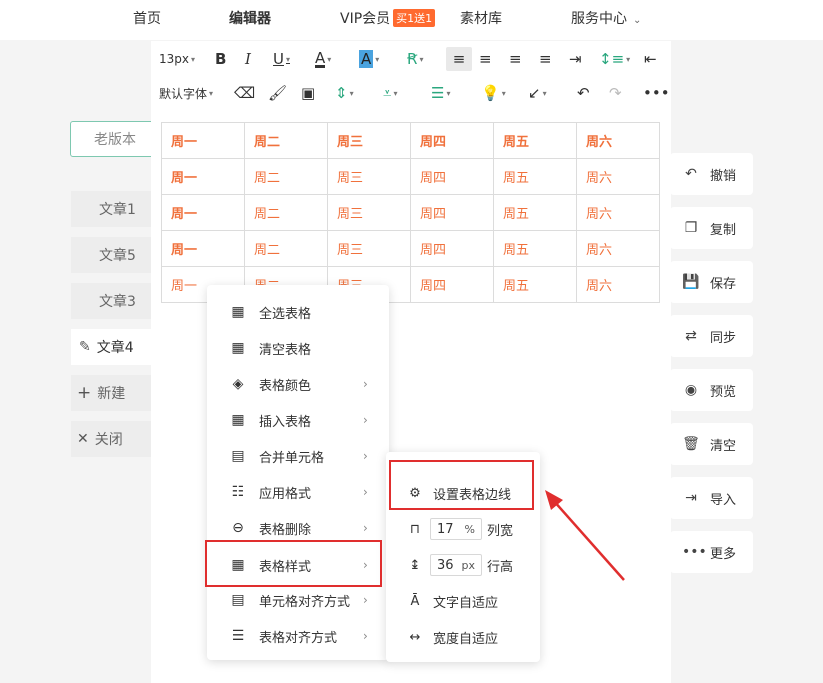  What do you see at coordinates (281, 59) in the screenshot?
I see `underline-icon: U ▾` at bounding box center [281, 59].